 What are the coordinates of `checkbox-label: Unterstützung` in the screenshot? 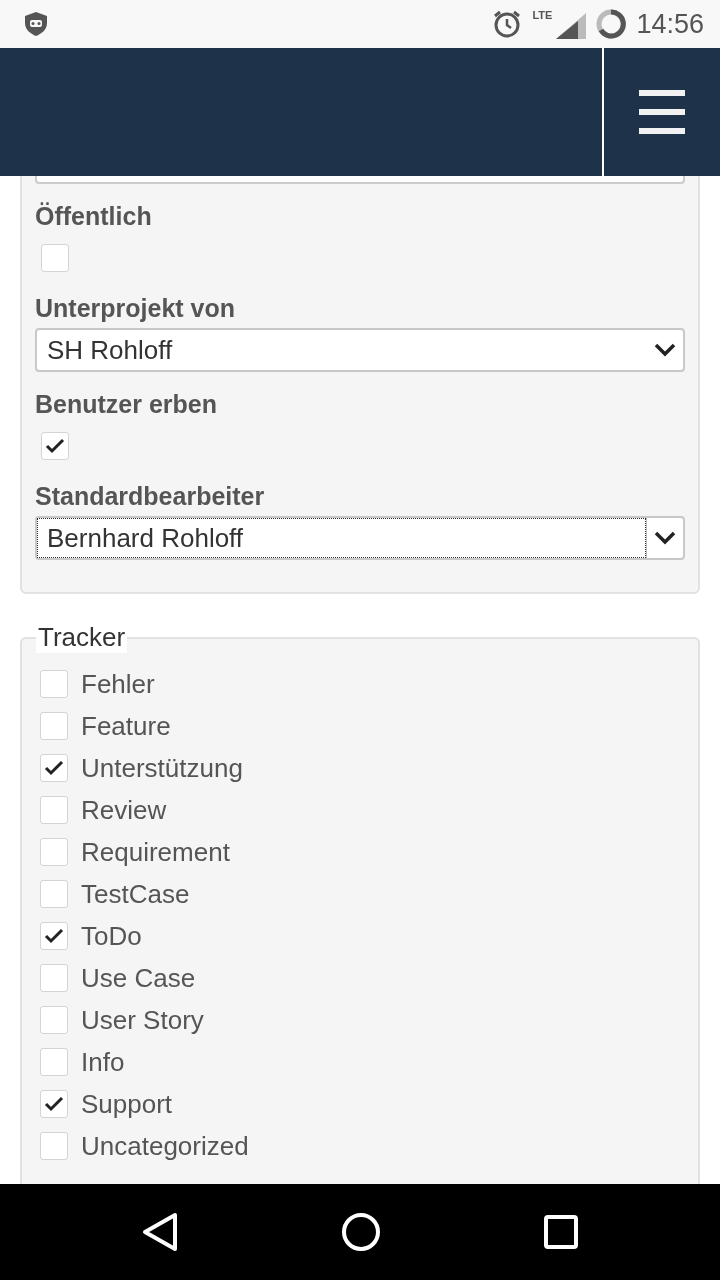 It's located at (162, 768).